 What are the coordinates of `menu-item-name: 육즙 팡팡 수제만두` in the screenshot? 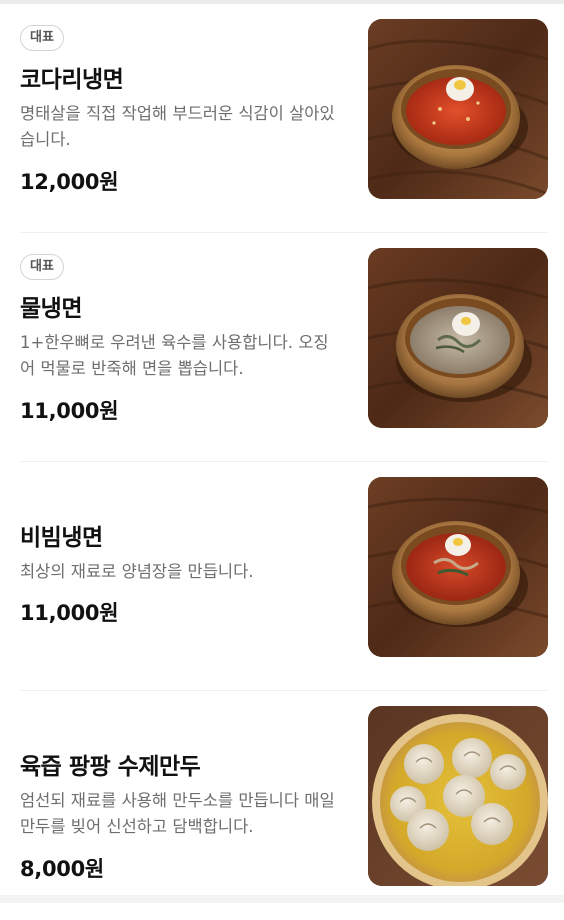 It's located at (110, 767).